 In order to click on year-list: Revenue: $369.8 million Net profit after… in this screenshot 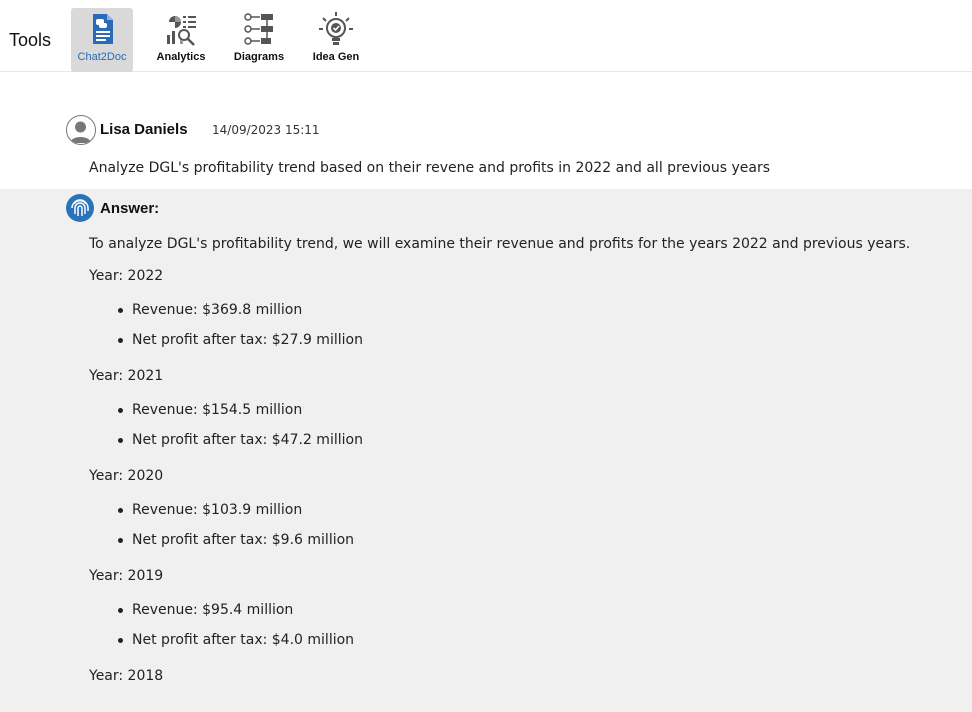, I will do `click(529, 325)`.